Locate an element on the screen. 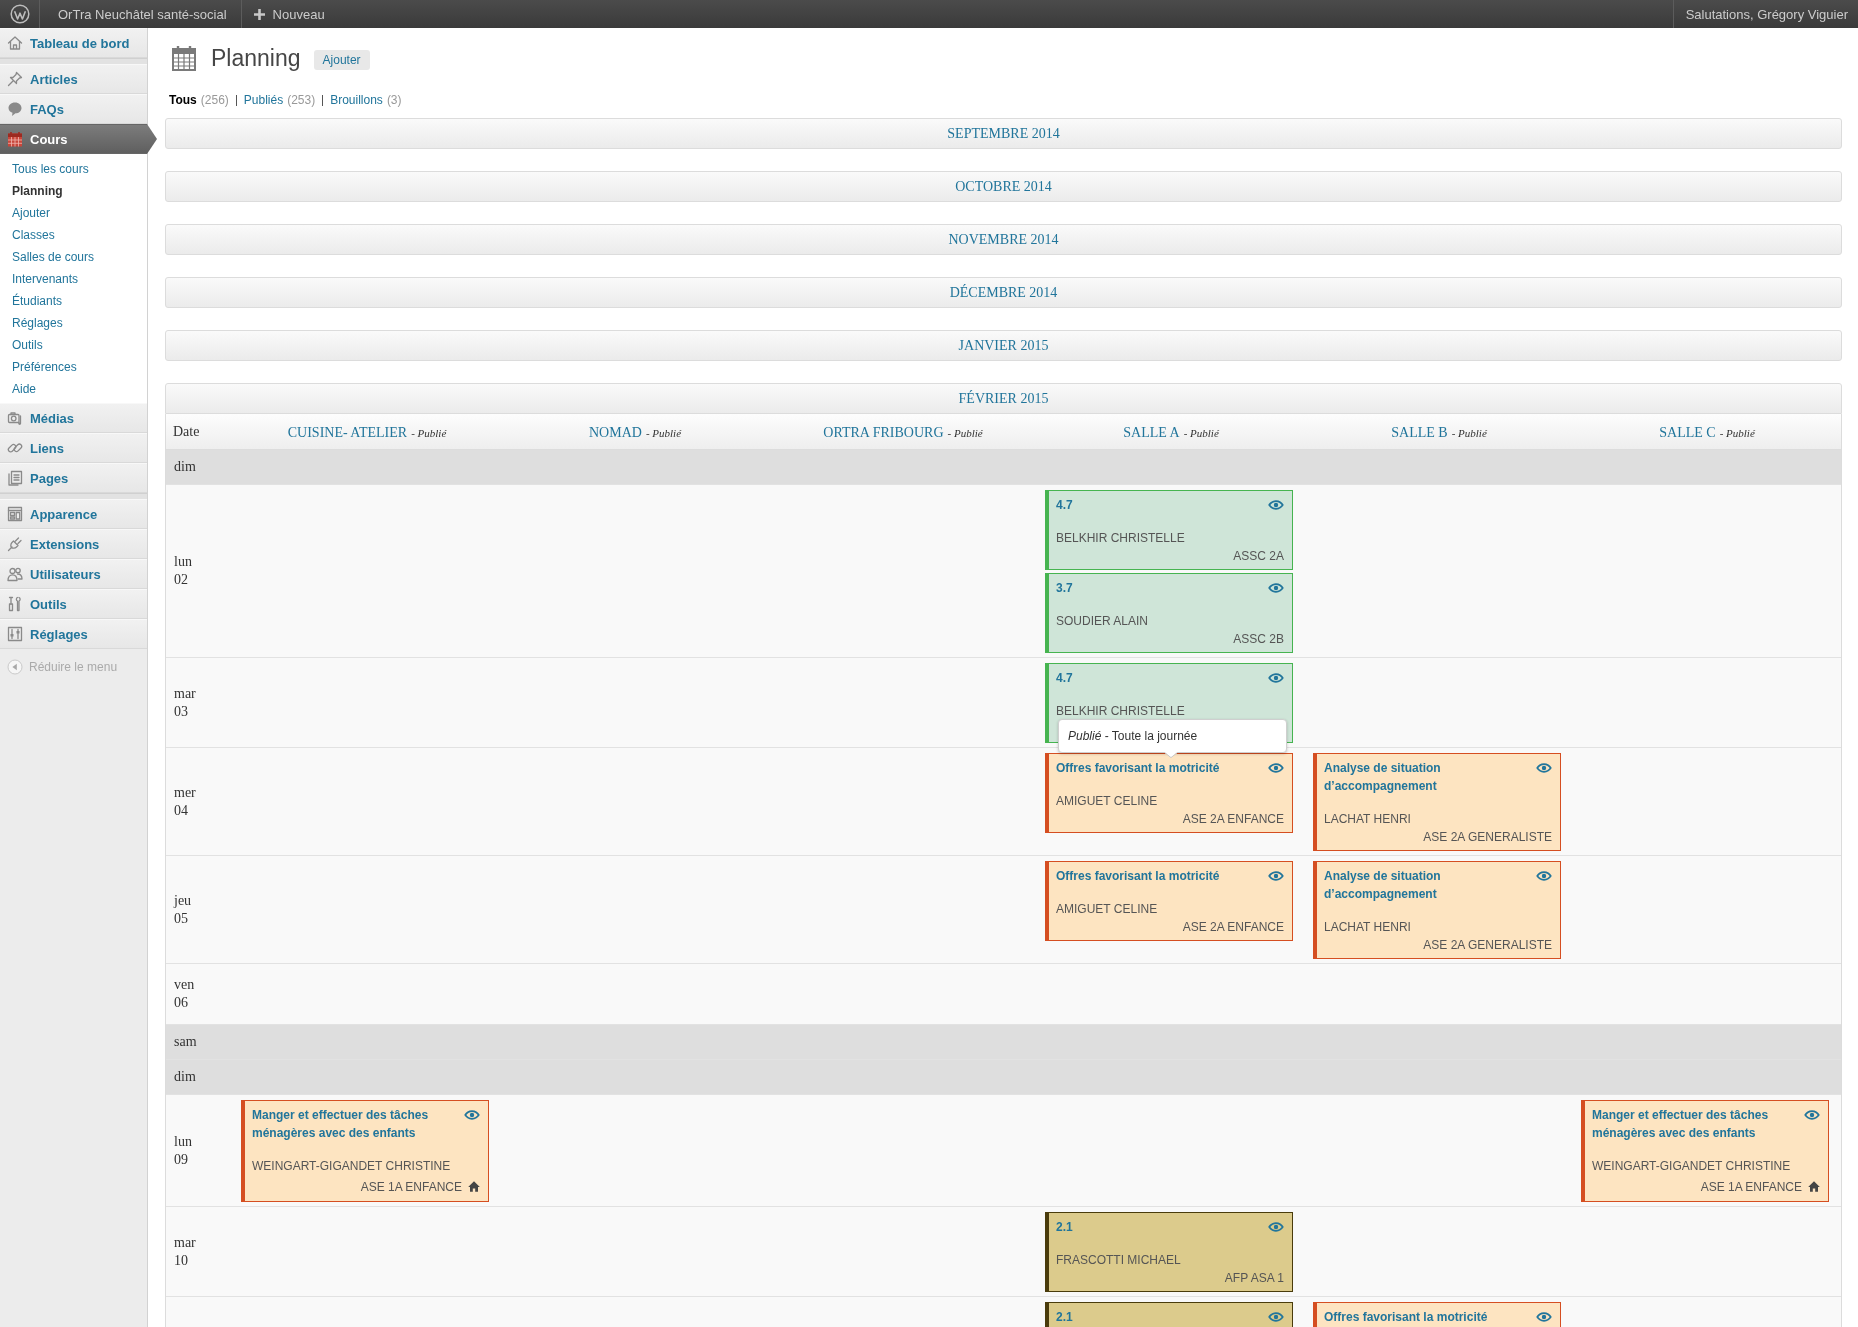 The width and height of the screenshot is (1858, 1327). class-label: ASSC 2A is located at coordinates (1258, 556).